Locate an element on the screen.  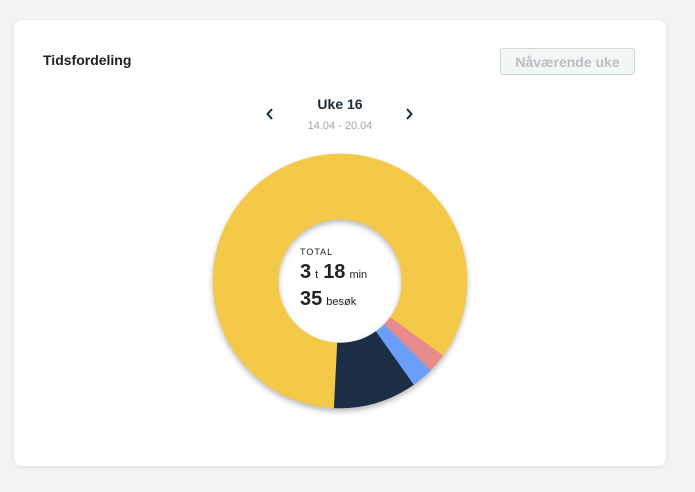
hours-unit: t is located at coordinates (317, 275).